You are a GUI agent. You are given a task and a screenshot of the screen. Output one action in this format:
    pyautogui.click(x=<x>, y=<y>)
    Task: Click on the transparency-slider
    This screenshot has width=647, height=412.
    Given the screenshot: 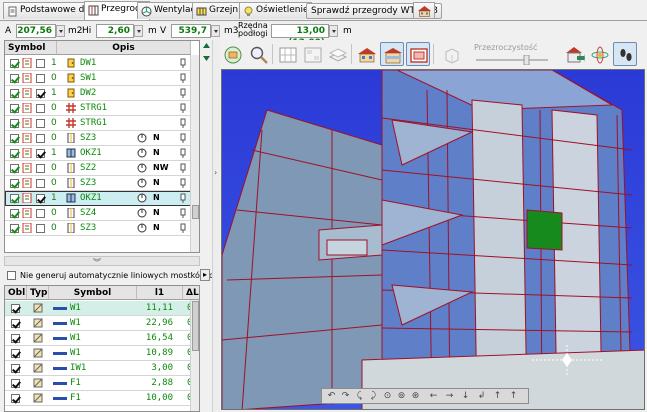 What is the action you would take?
    pyautogui.click(x=512, y=60)
    